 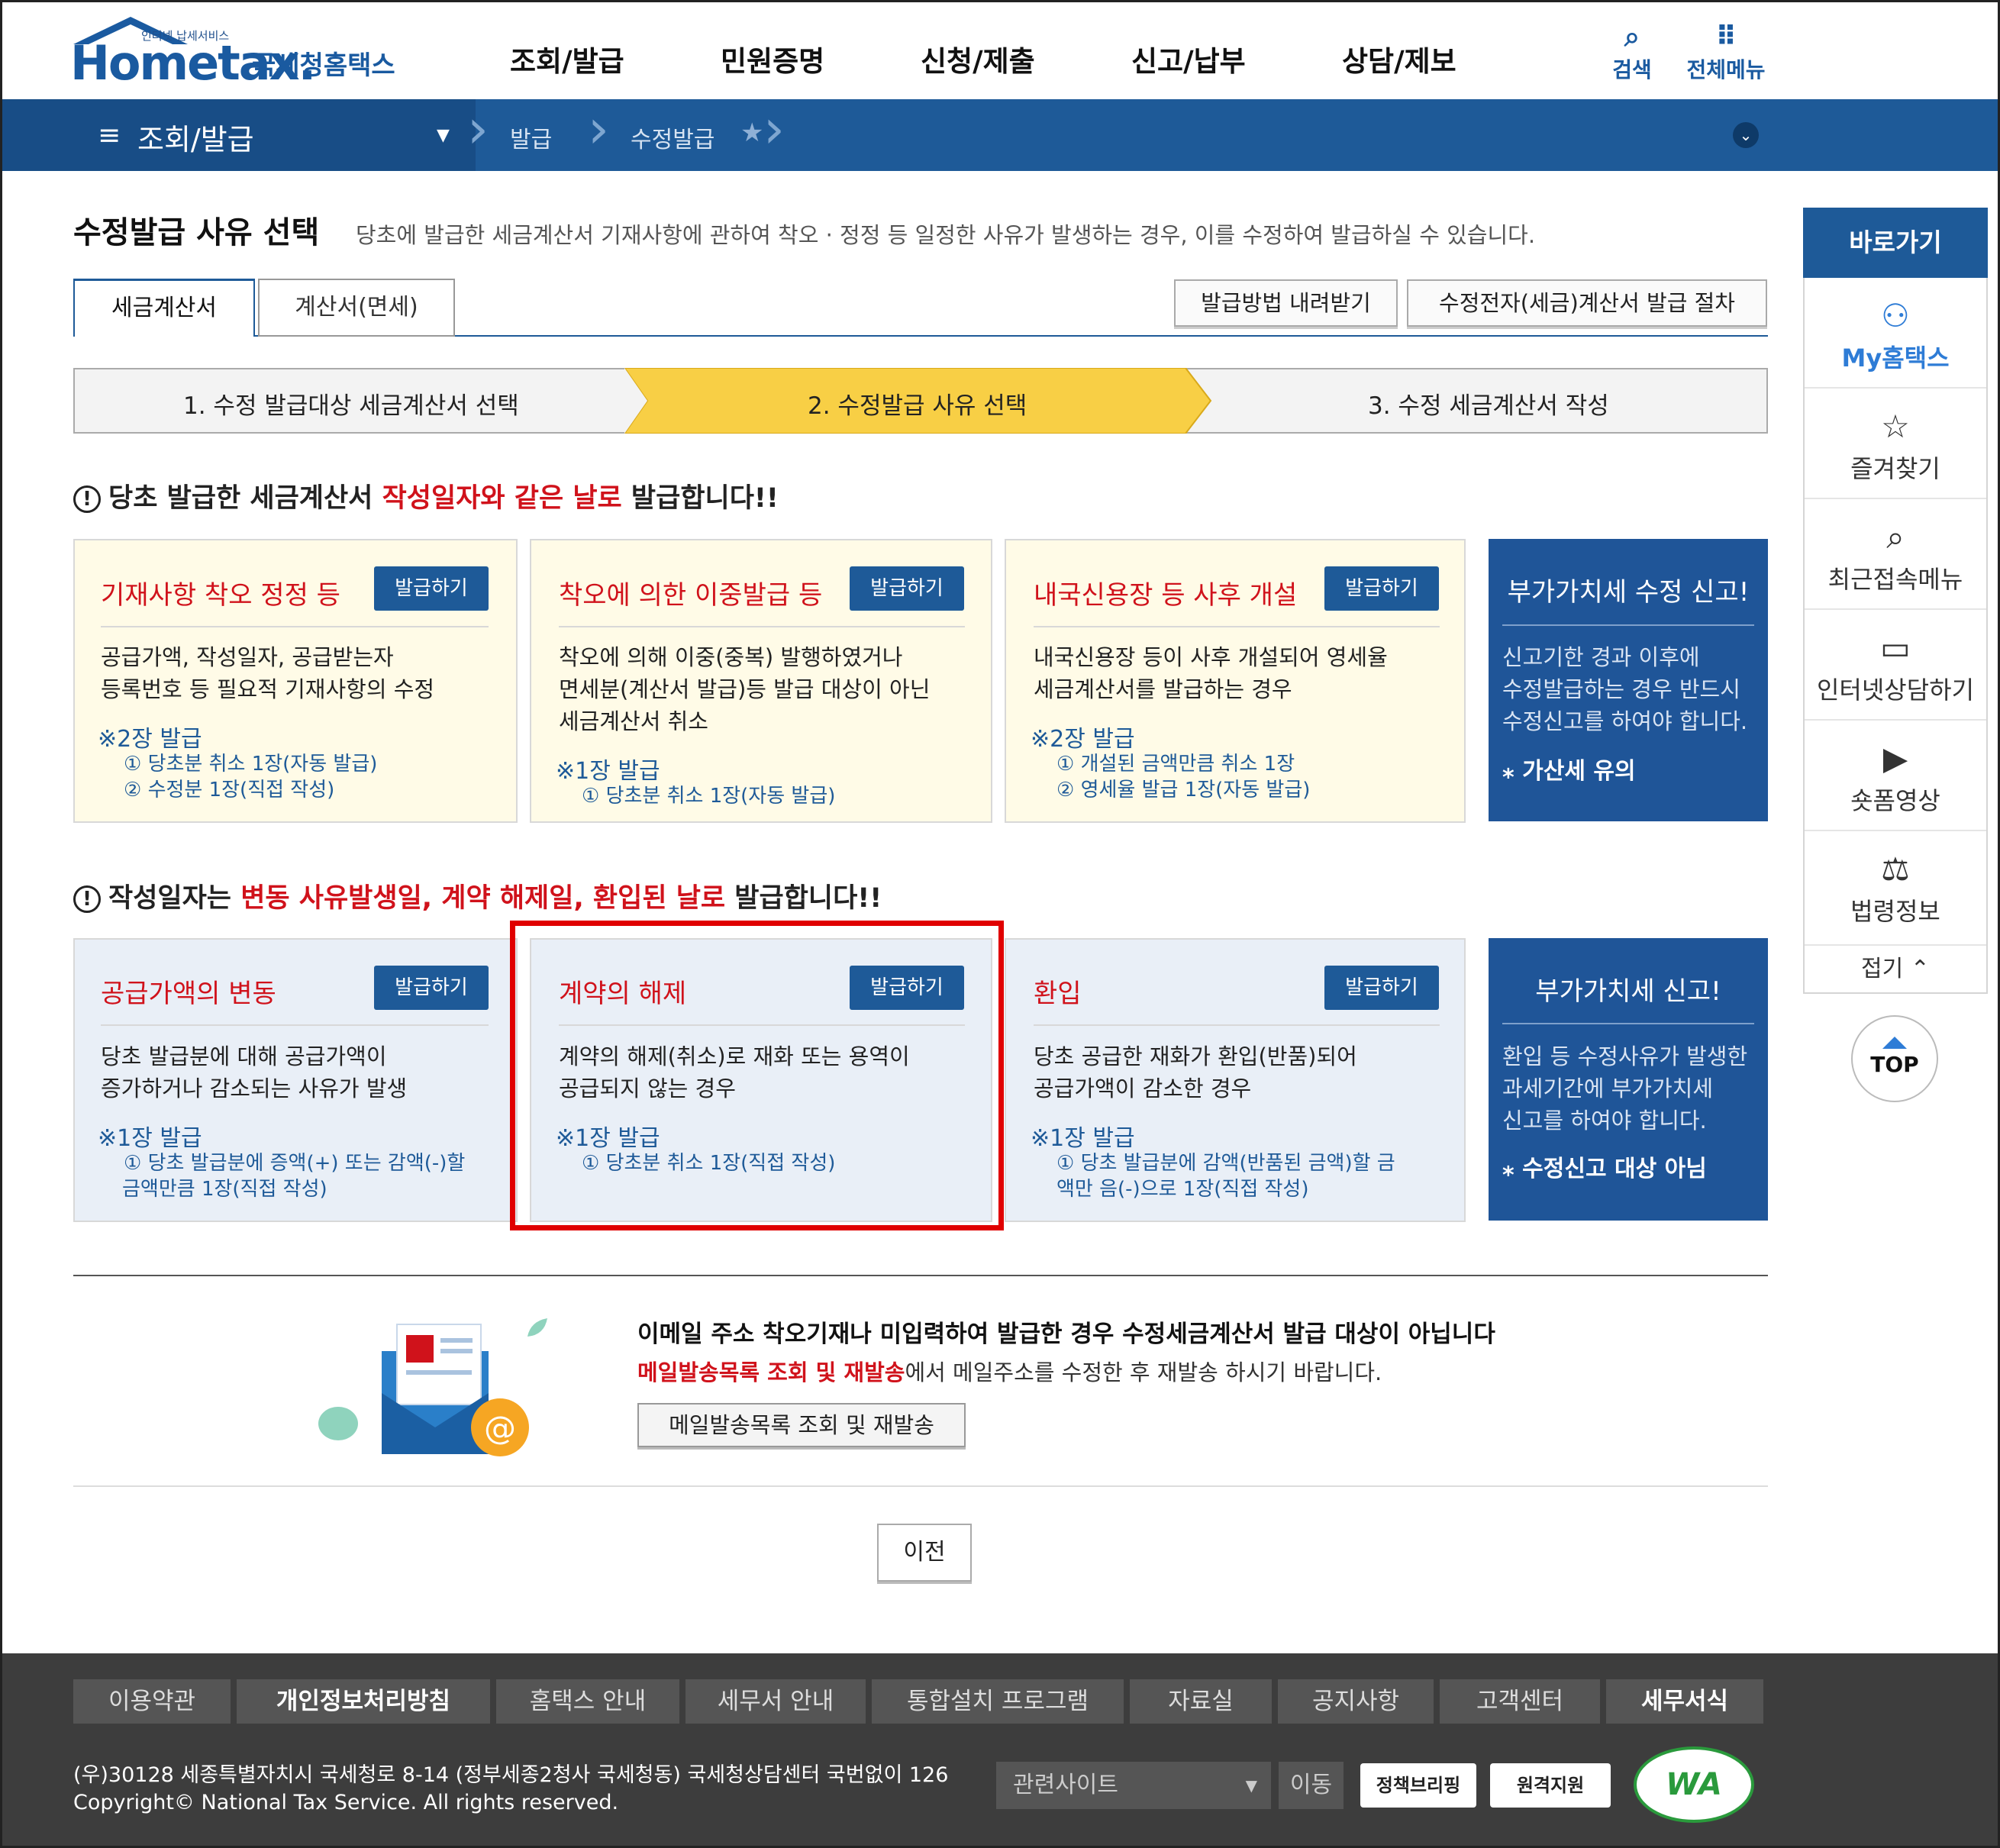 I want to click on previous-button: 이전, so click(x=925, y=1553).